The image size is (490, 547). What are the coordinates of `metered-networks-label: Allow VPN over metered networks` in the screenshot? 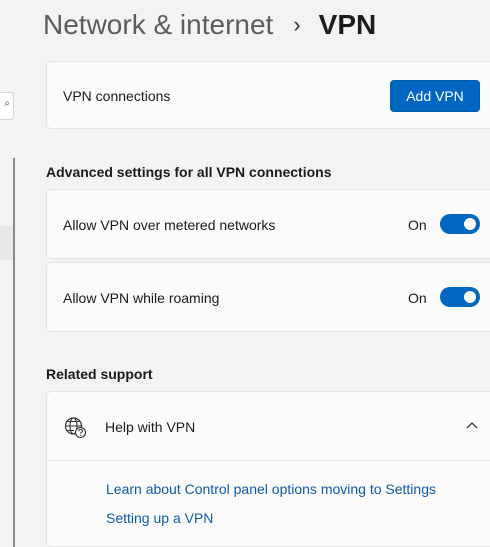 It's located at (169, 225).